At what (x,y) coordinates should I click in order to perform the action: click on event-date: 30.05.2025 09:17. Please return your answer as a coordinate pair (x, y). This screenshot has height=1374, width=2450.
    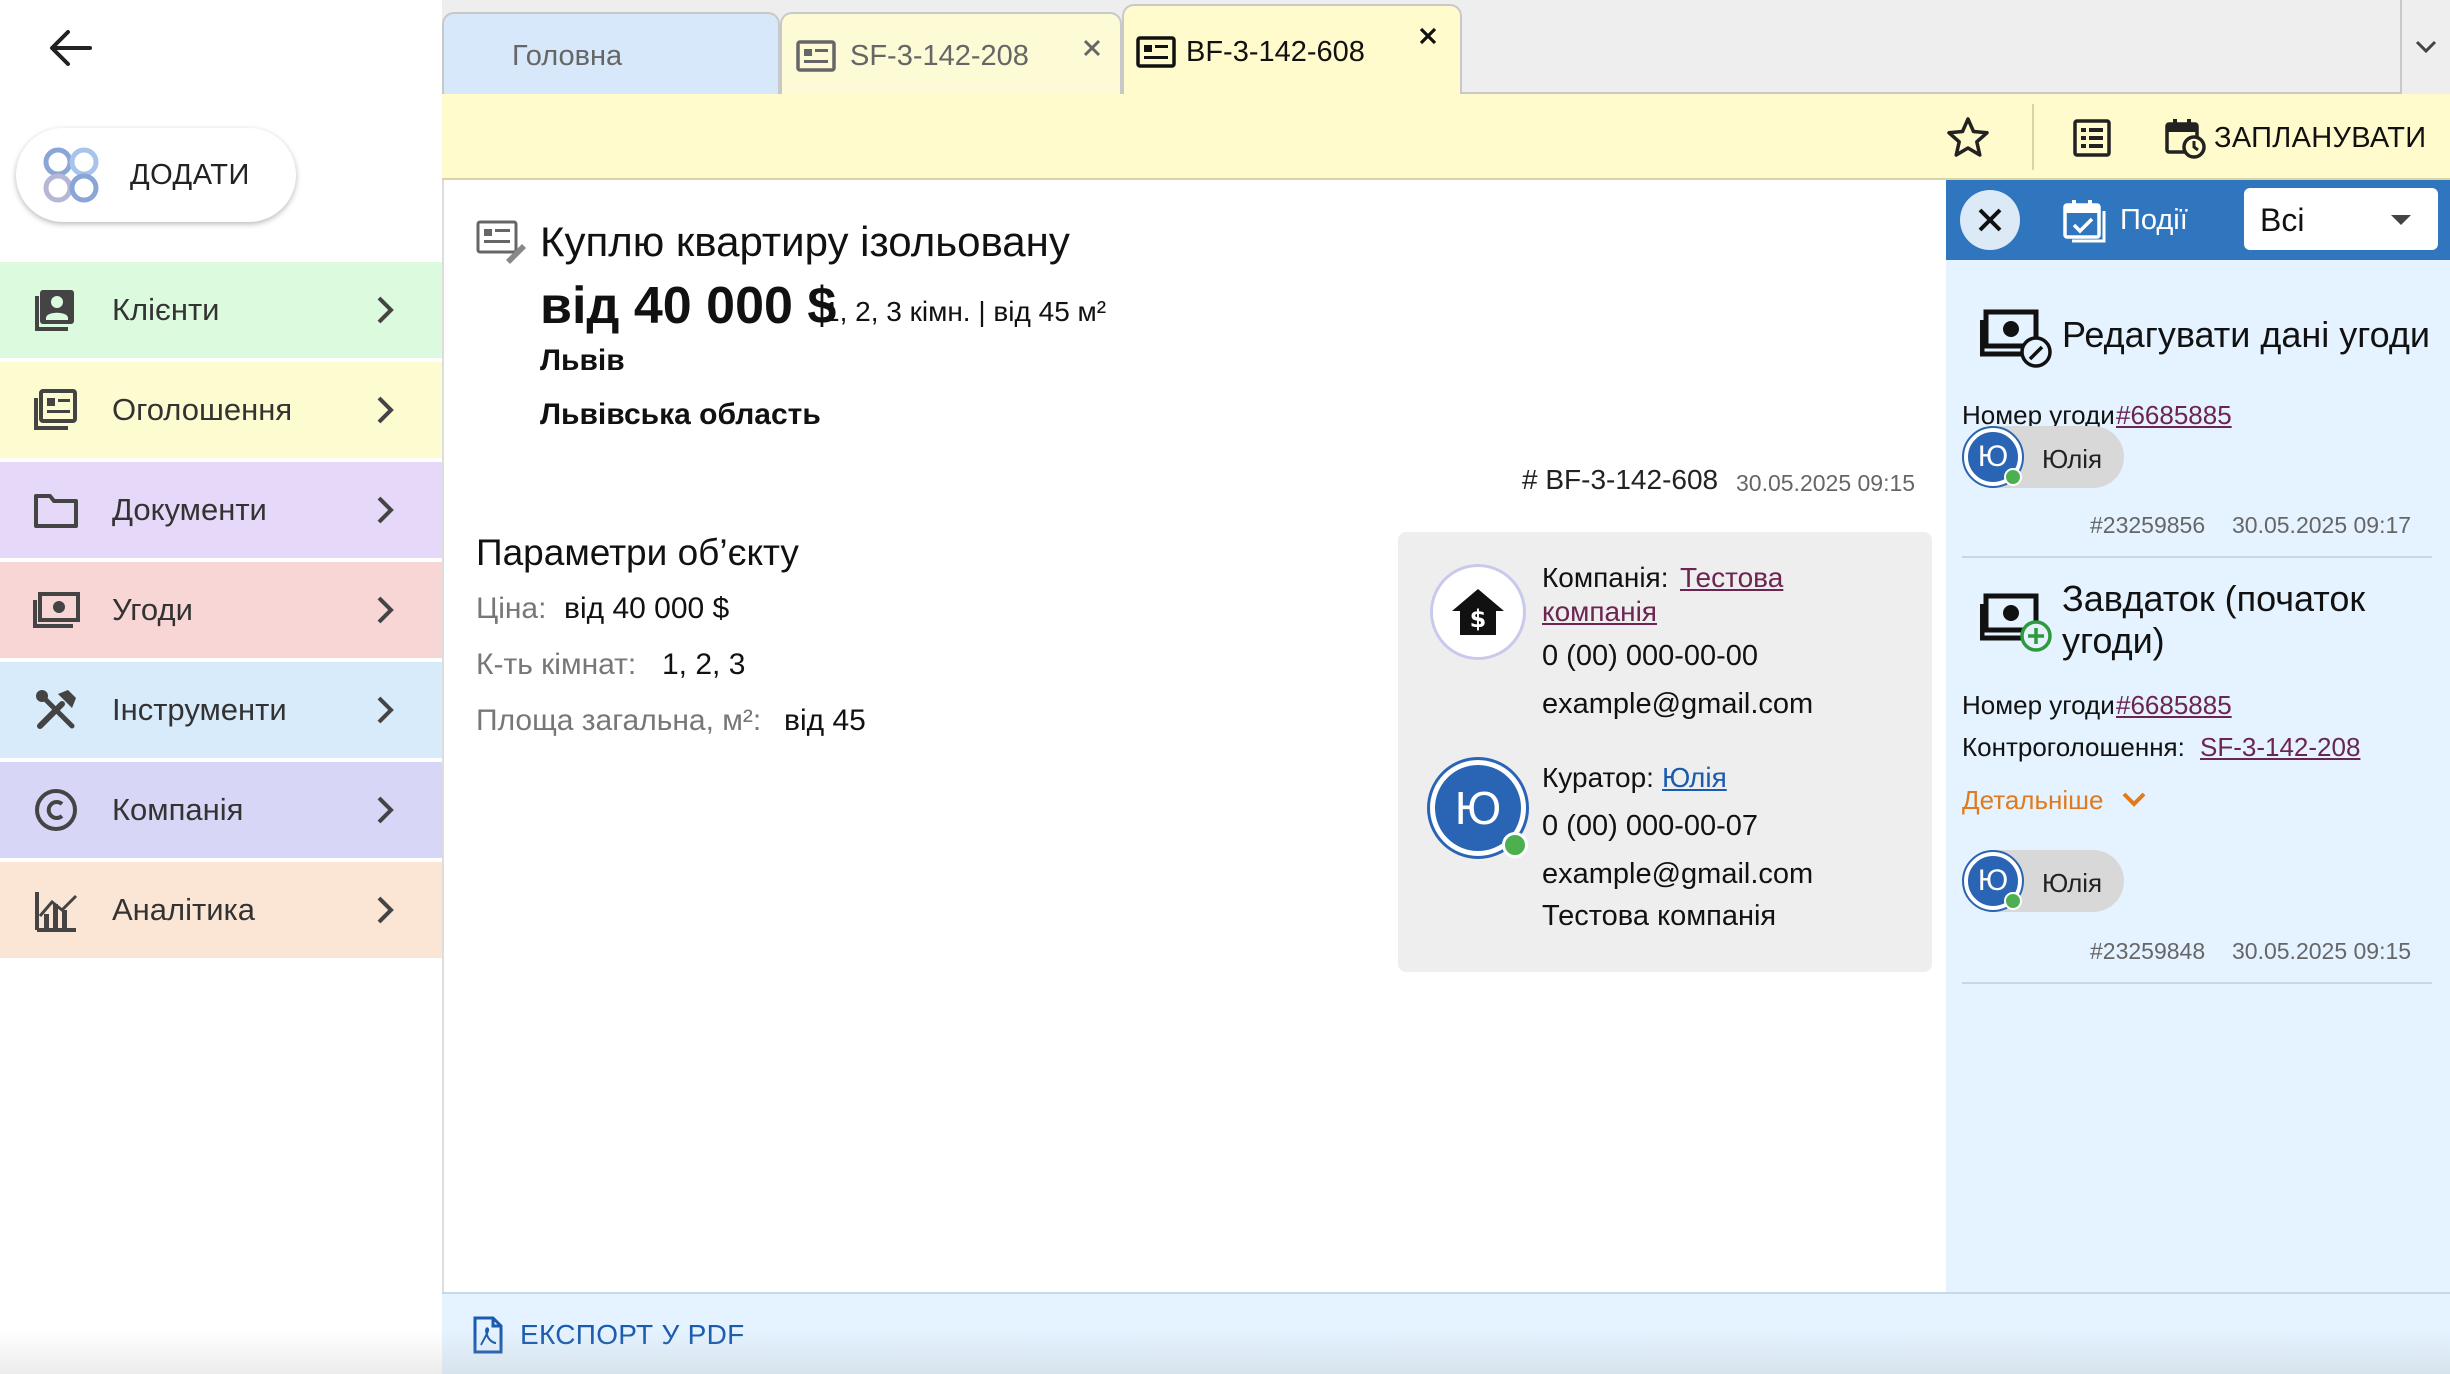
    Looking at the image, I should click on (2322, 525).